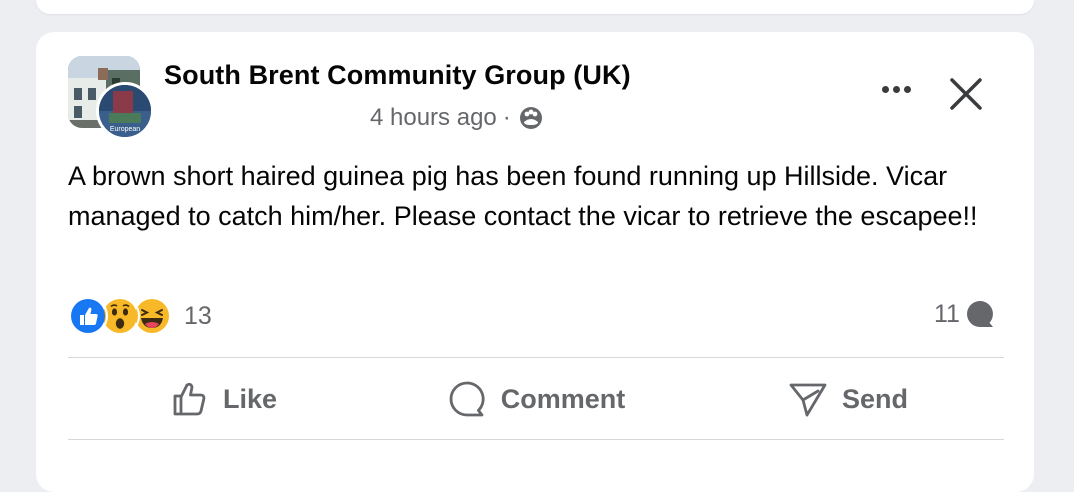 The width and height of the screenshot is (1074, 492). Describe the element at coordinates (88, 316) in the screenshot. I see `like-reaction-icon` at that location.